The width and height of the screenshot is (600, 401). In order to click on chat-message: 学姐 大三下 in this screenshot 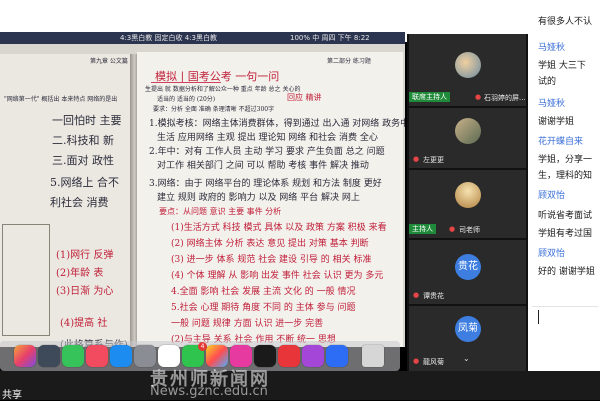, I will do `click(562, 66)`.